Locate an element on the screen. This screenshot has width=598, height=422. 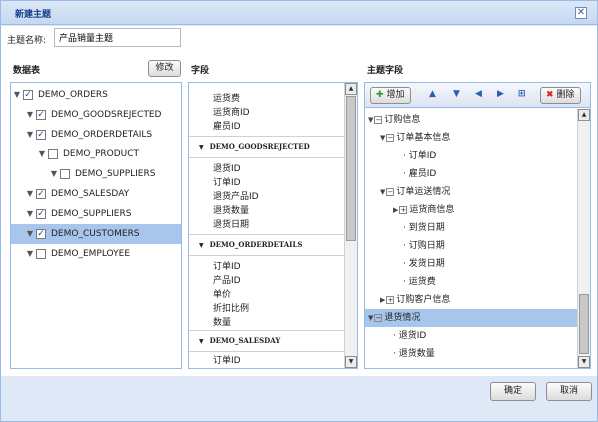
tree-item-demo-salesday: ▼ ✓ DEMO_SALESDAY is located at coordinates (96, 194).